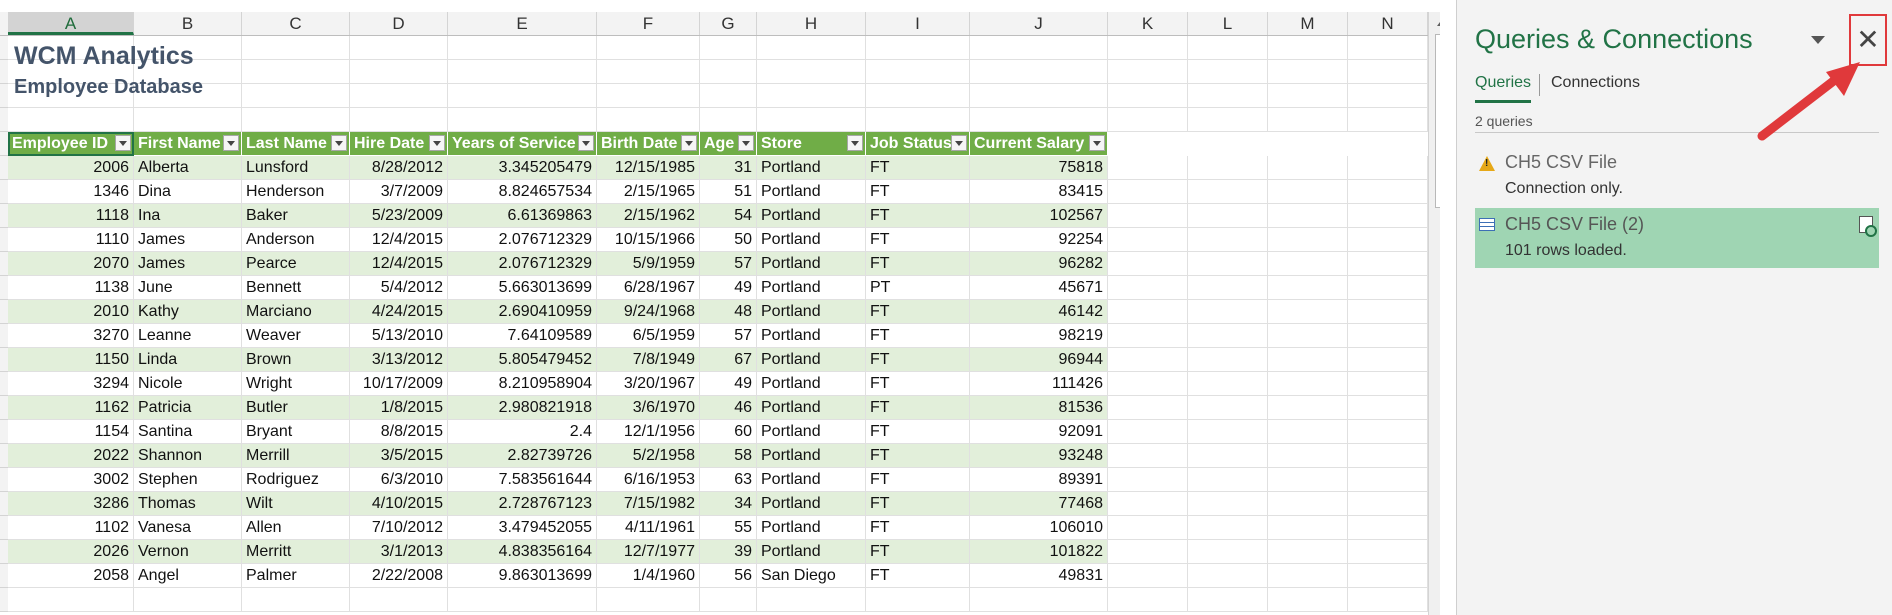 Image resolution: width=1892 pixels, height=615 pixels. What do you see at coordinates (296, 576) in the screenshot?
I see `table-cell: Palmer` at bounding box center [296, 576].